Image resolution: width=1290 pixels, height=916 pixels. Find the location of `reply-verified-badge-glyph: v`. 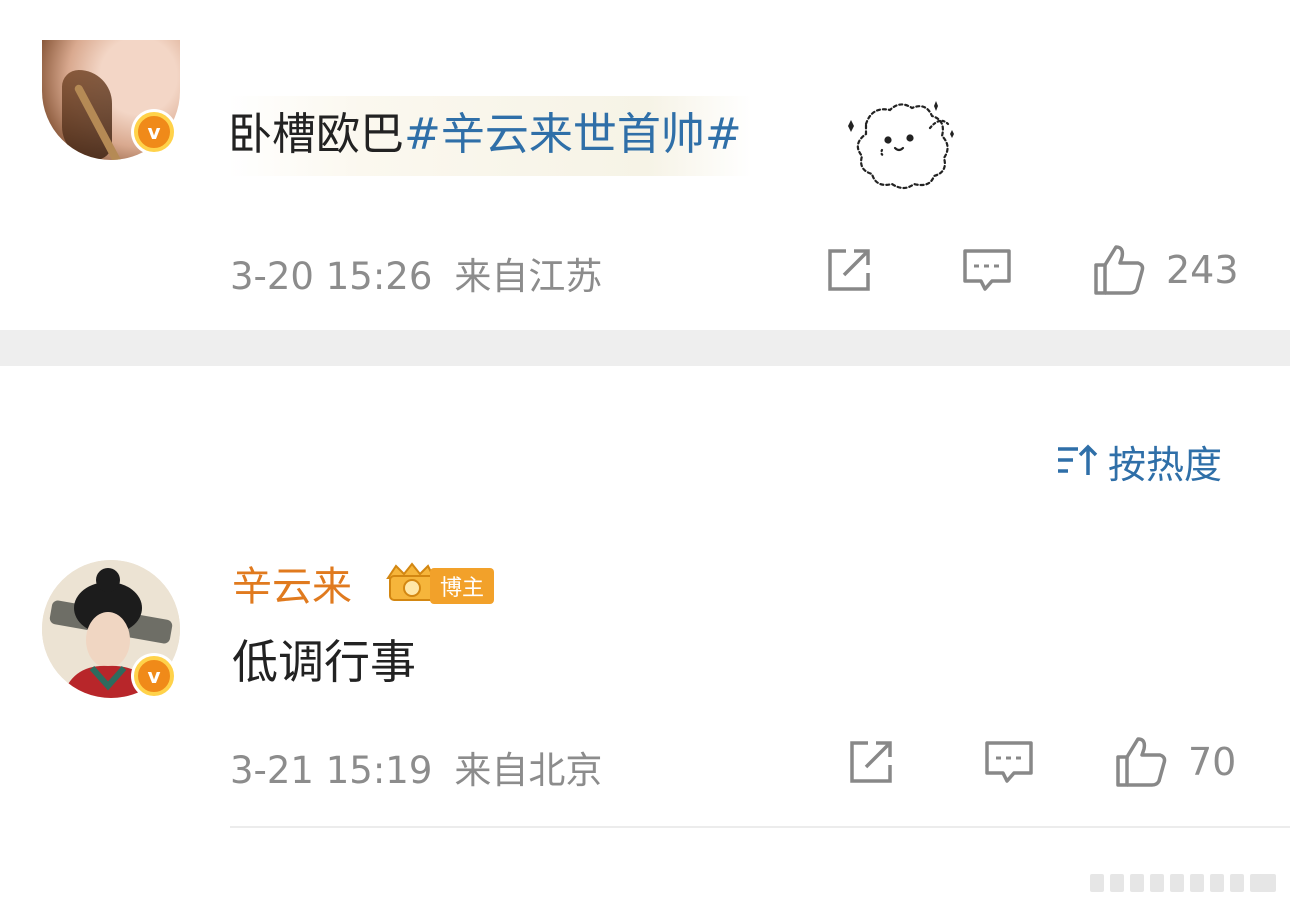

reply-verified-badge-glyph: v is located at coordinates (154, 676).